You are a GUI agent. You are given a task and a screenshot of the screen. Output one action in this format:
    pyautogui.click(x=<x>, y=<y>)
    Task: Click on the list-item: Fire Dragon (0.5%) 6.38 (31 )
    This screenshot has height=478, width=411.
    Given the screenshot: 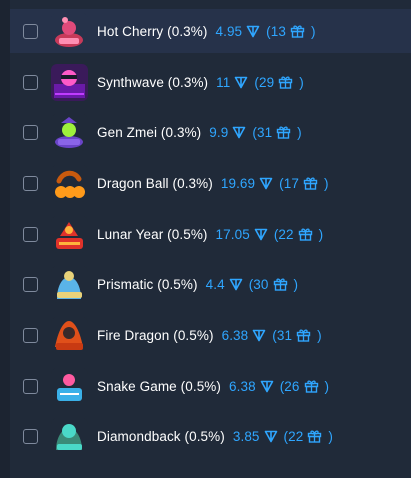 What is the action you would take?
    pyautogui.click(x=210, y=335)
    